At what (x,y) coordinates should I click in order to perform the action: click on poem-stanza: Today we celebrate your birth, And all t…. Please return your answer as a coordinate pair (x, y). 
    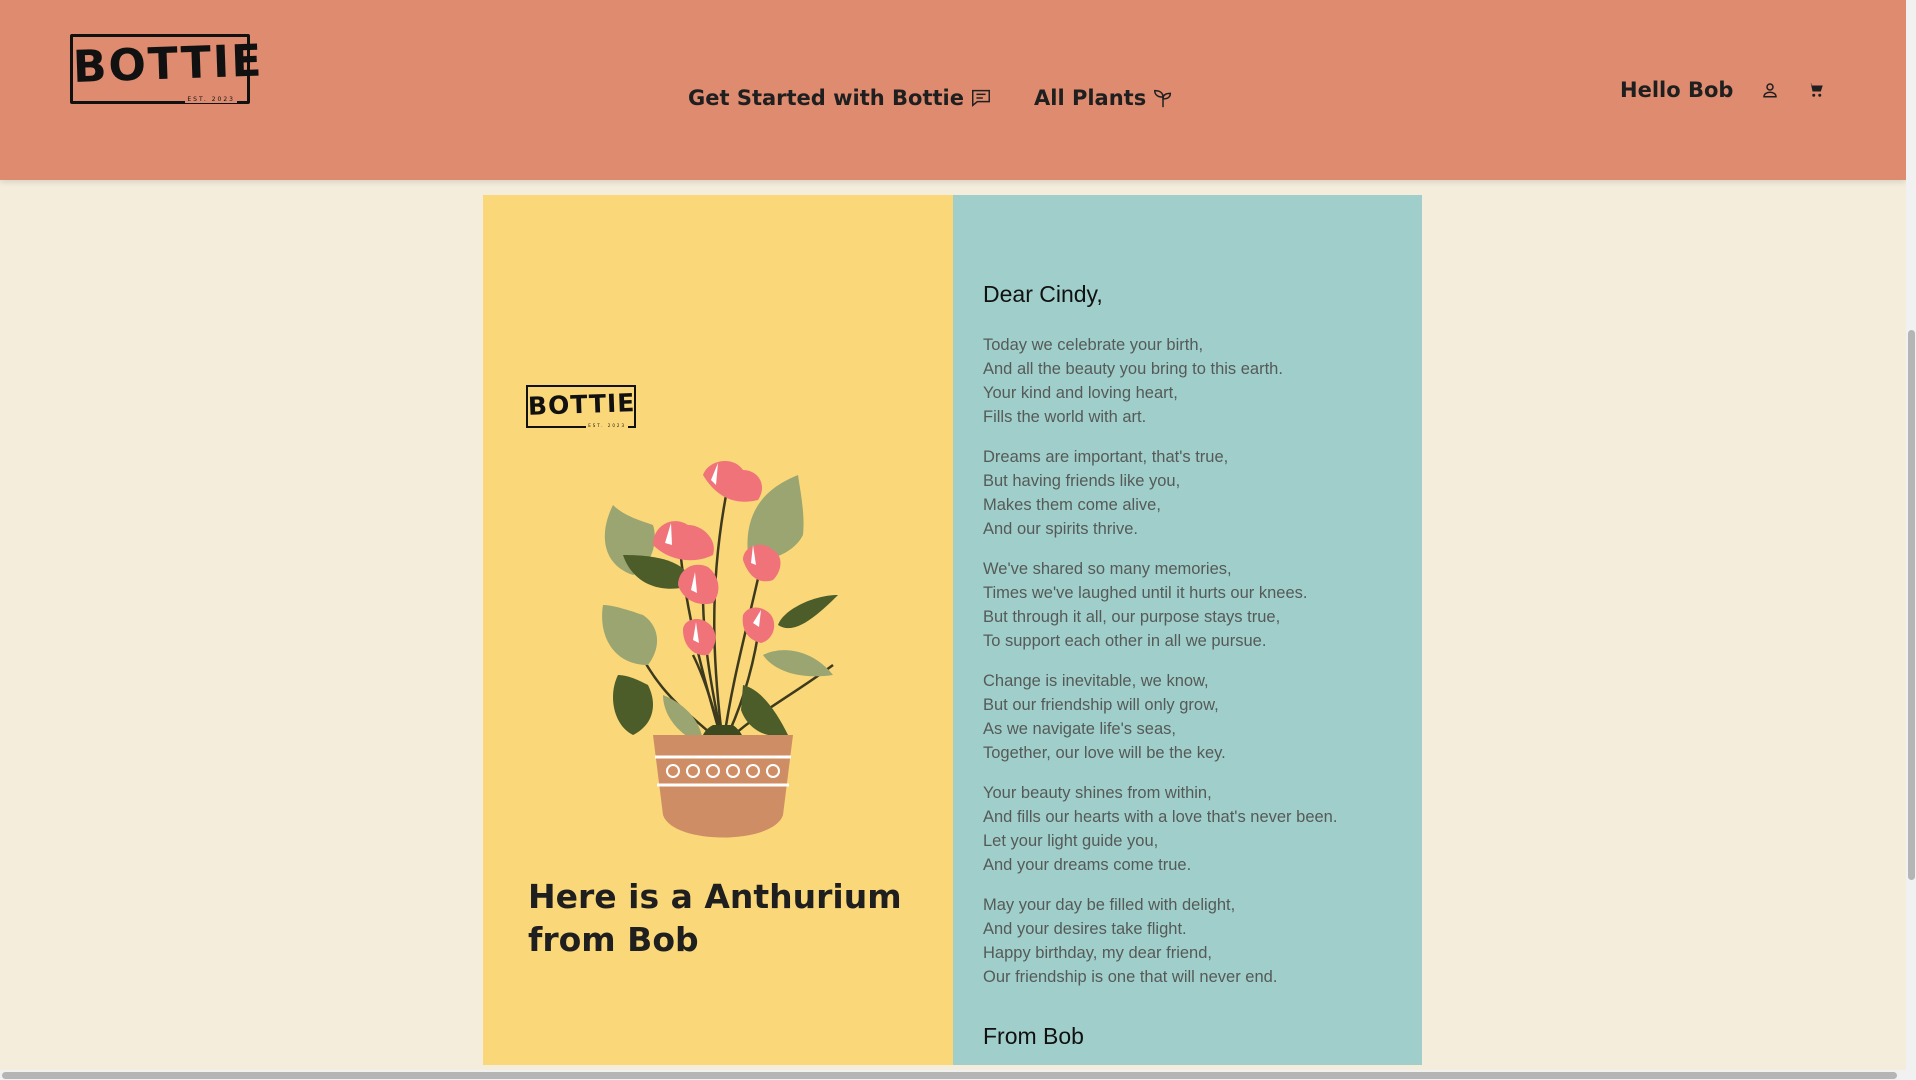
    Looking at the image, I should click on (1193, 381).